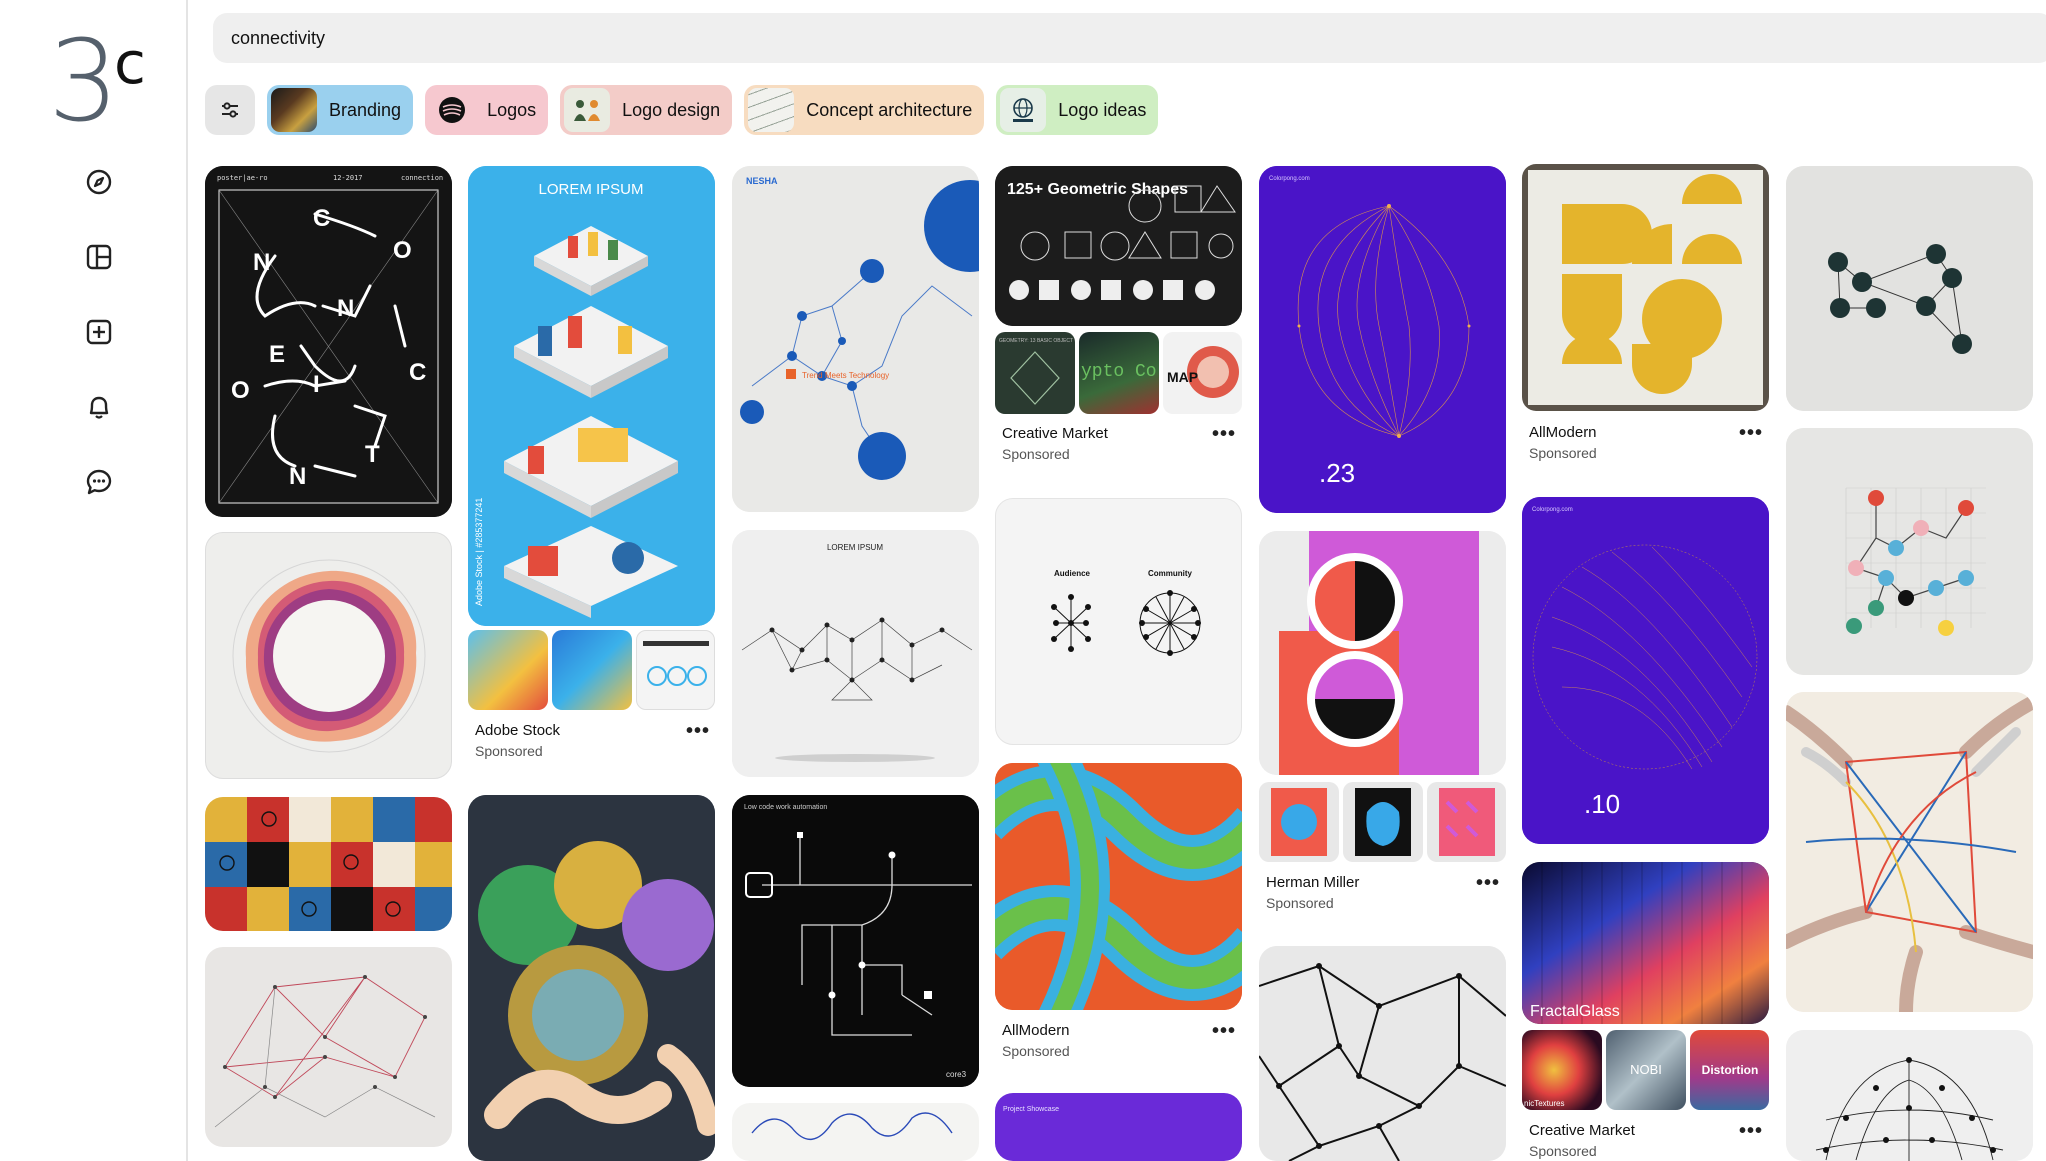 The height and width of the screenshot is (1161, 2046). I want to click on chip-branding: Branding, so click(340, 110).